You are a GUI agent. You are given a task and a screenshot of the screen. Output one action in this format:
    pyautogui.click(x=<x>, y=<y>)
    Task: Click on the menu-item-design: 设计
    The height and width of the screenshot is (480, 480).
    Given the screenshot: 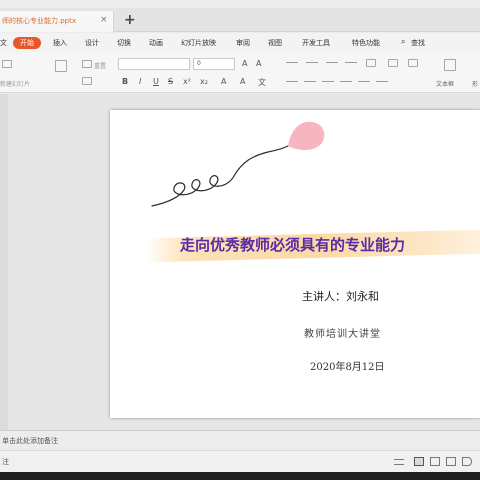 What is the action you would take?
    pyautogui.click(x=92, y=43)
    